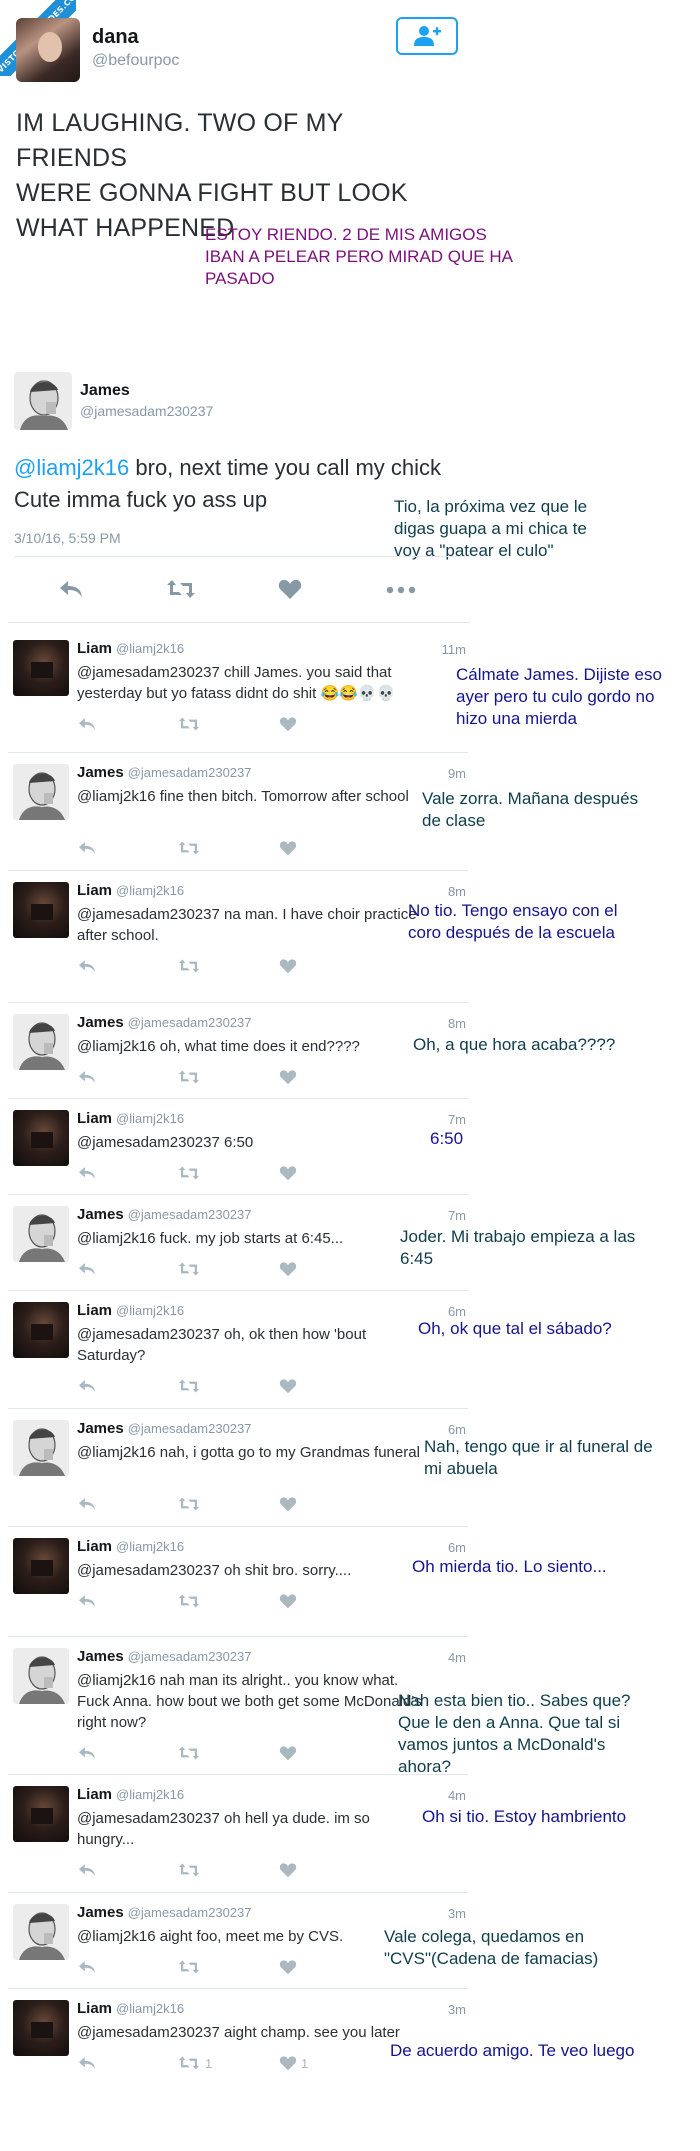  I want to click on follow-button, so click(427, 36).